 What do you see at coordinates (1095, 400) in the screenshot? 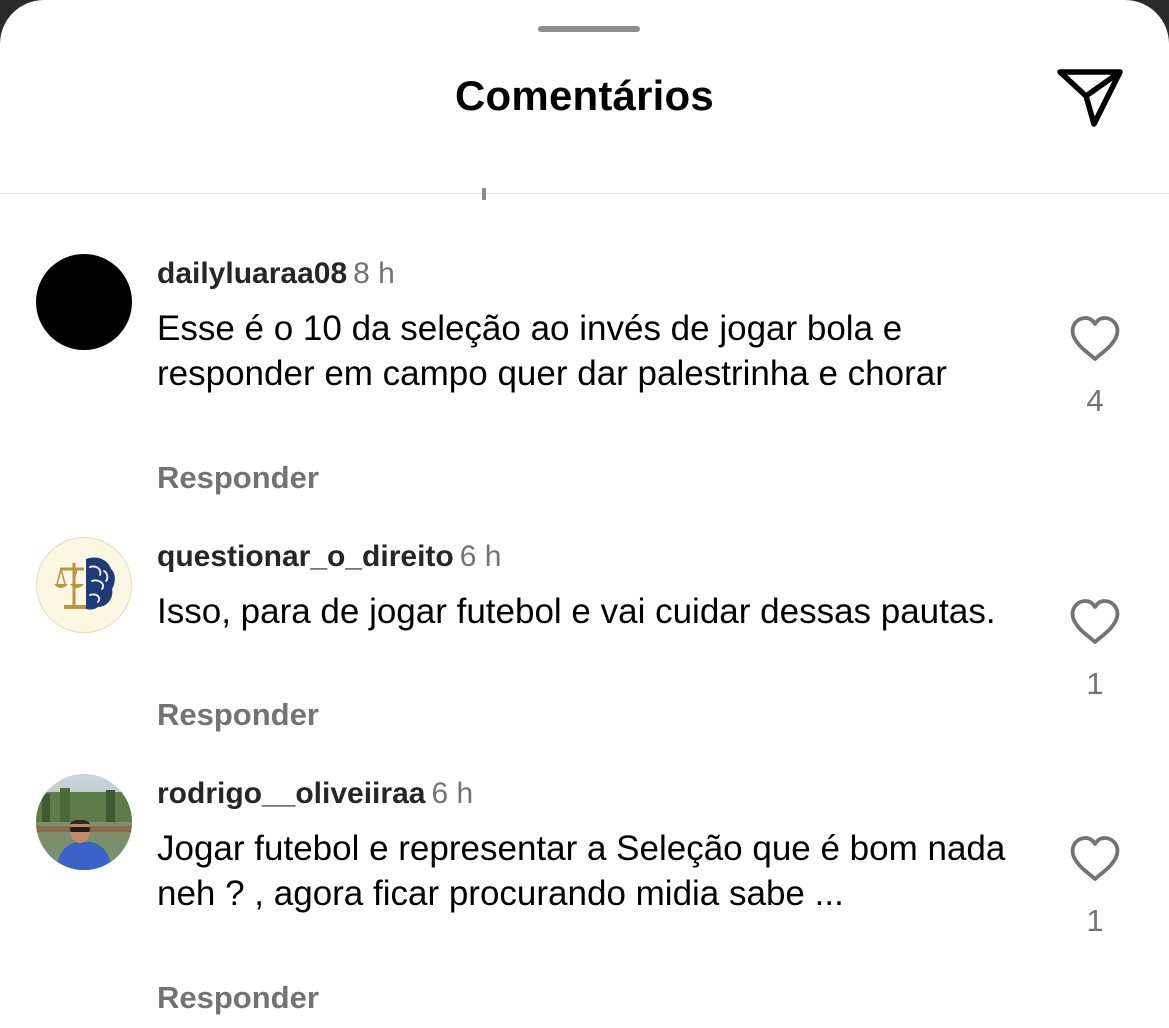
I see `like-count: 4` at bounding box center [1095, 400].